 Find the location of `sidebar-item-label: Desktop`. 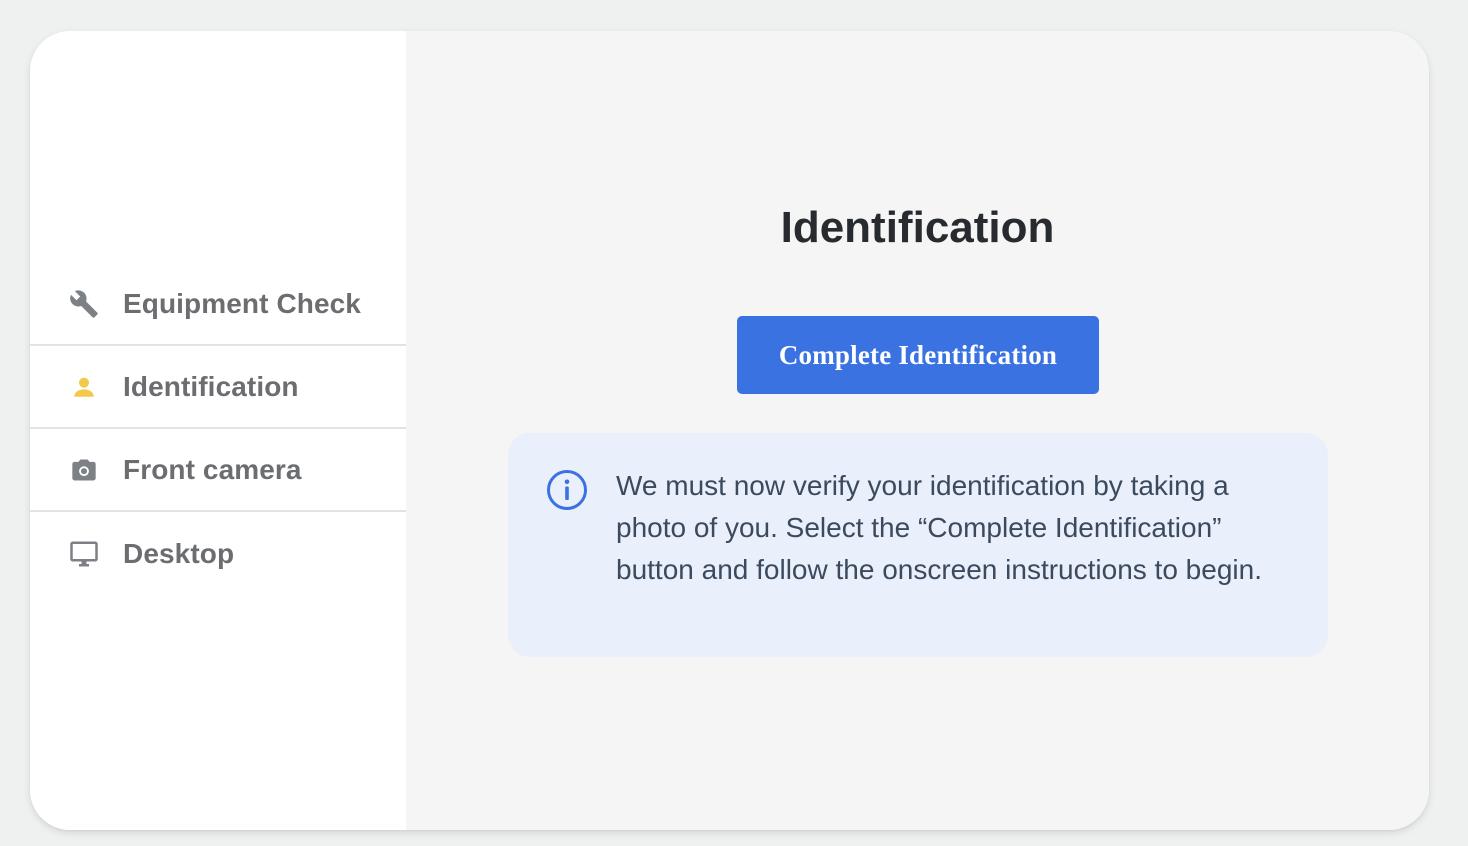

sidebar-item-label: Desktop is located at coordinates (179, 553).